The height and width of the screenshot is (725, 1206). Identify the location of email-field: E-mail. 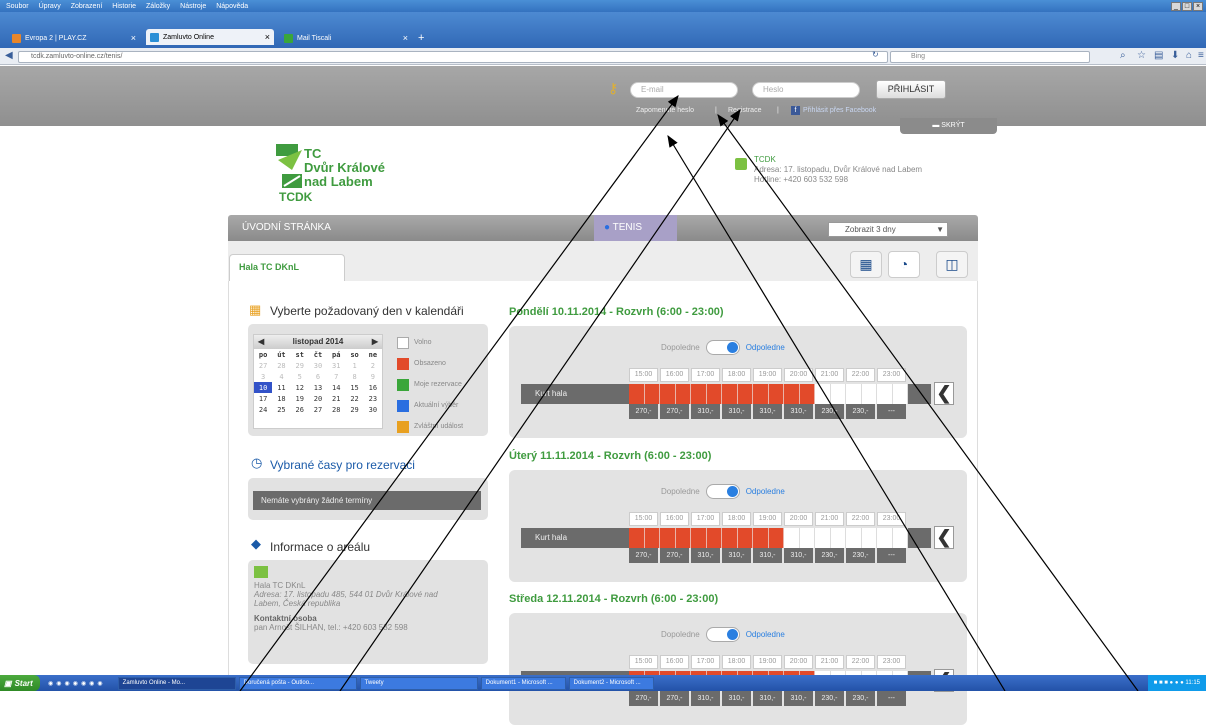
(684, 90).